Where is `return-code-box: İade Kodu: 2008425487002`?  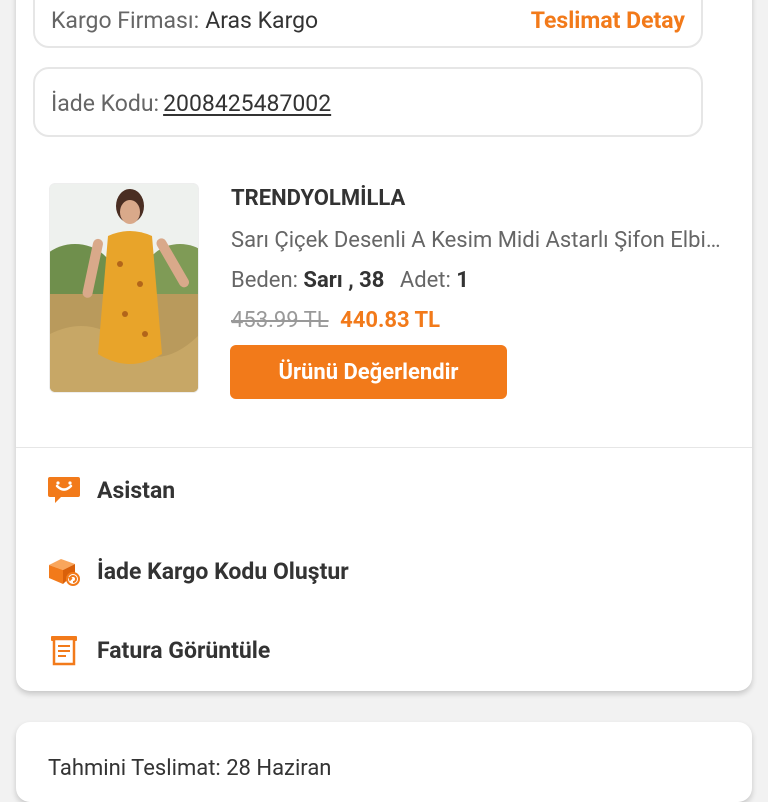 return-code-box: İade Kodu: 2008425487002 is located at coordinates (368, 102).